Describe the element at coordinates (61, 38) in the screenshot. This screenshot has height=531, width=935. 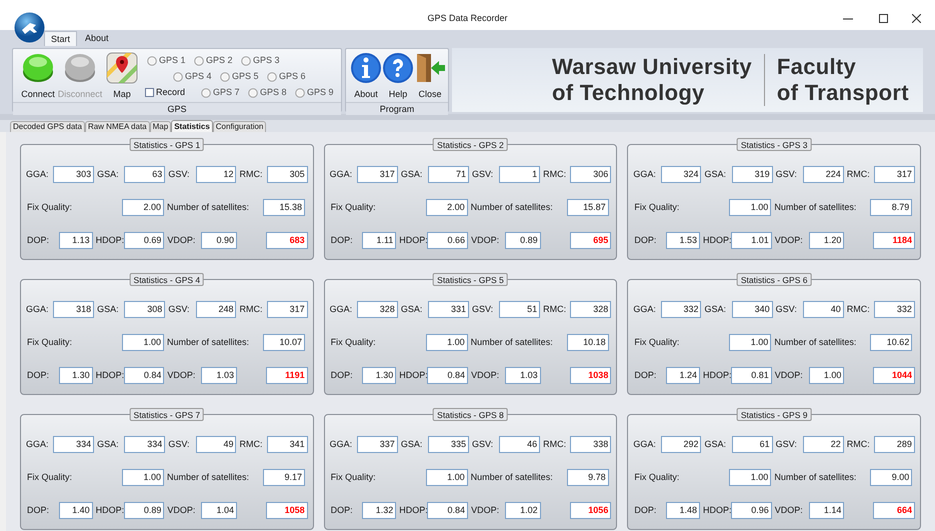
I see `ribbon-tab: Start` at that location.